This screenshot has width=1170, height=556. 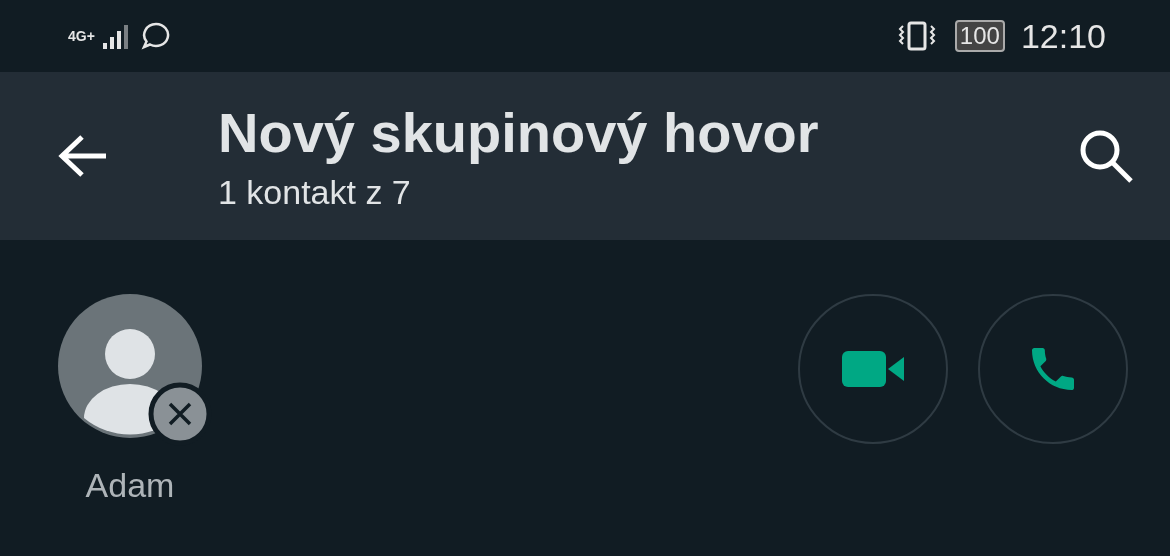 What do you see at coordinates (916, 36) in the screenshot?
I see `vibrate-icon` at bounding box center [916, 36].